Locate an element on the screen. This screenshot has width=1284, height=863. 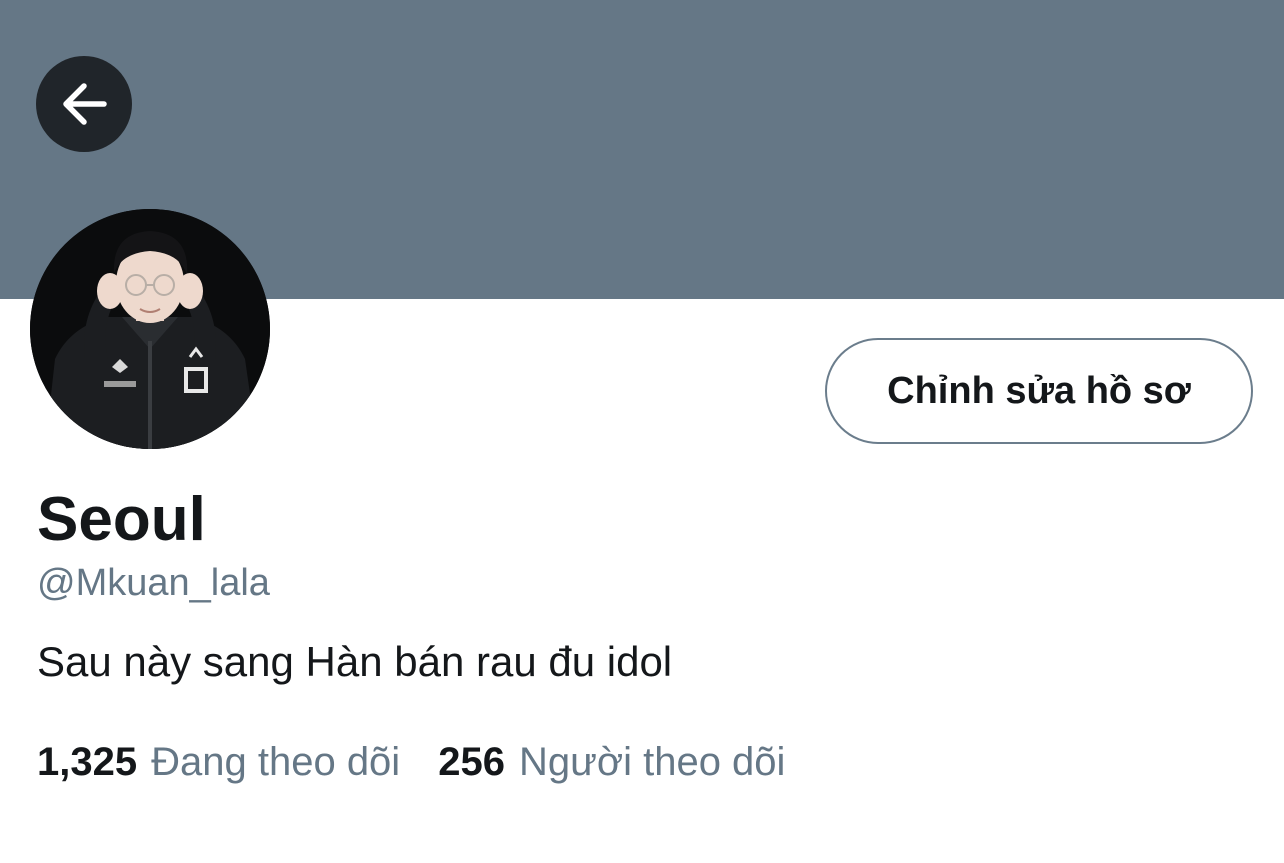
back-button is located at coordinates (84, 104).